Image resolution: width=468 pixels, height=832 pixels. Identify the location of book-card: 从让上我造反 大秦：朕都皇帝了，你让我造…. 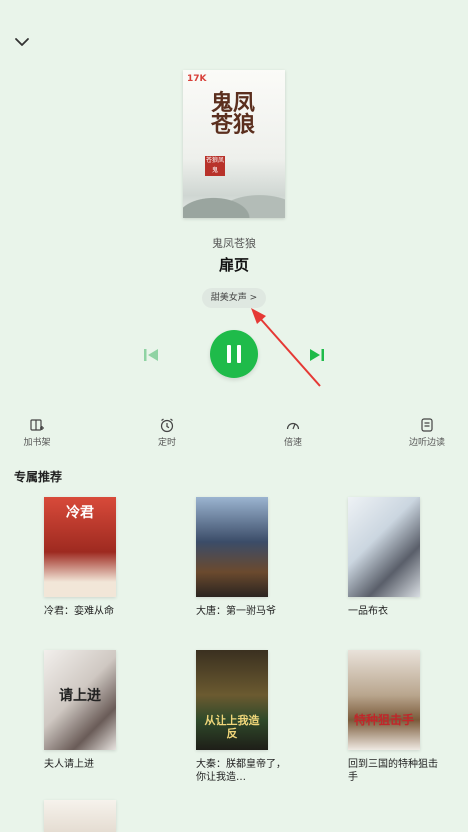
(246, 717).